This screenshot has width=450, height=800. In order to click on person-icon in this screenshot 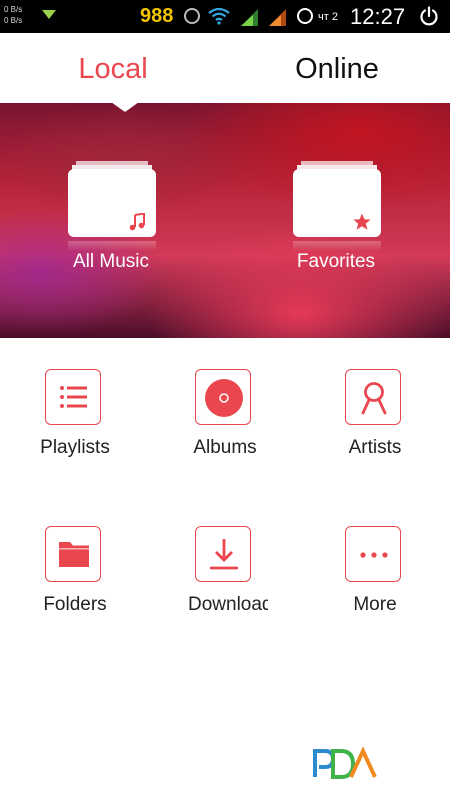, I will do `click(373, 397)`.